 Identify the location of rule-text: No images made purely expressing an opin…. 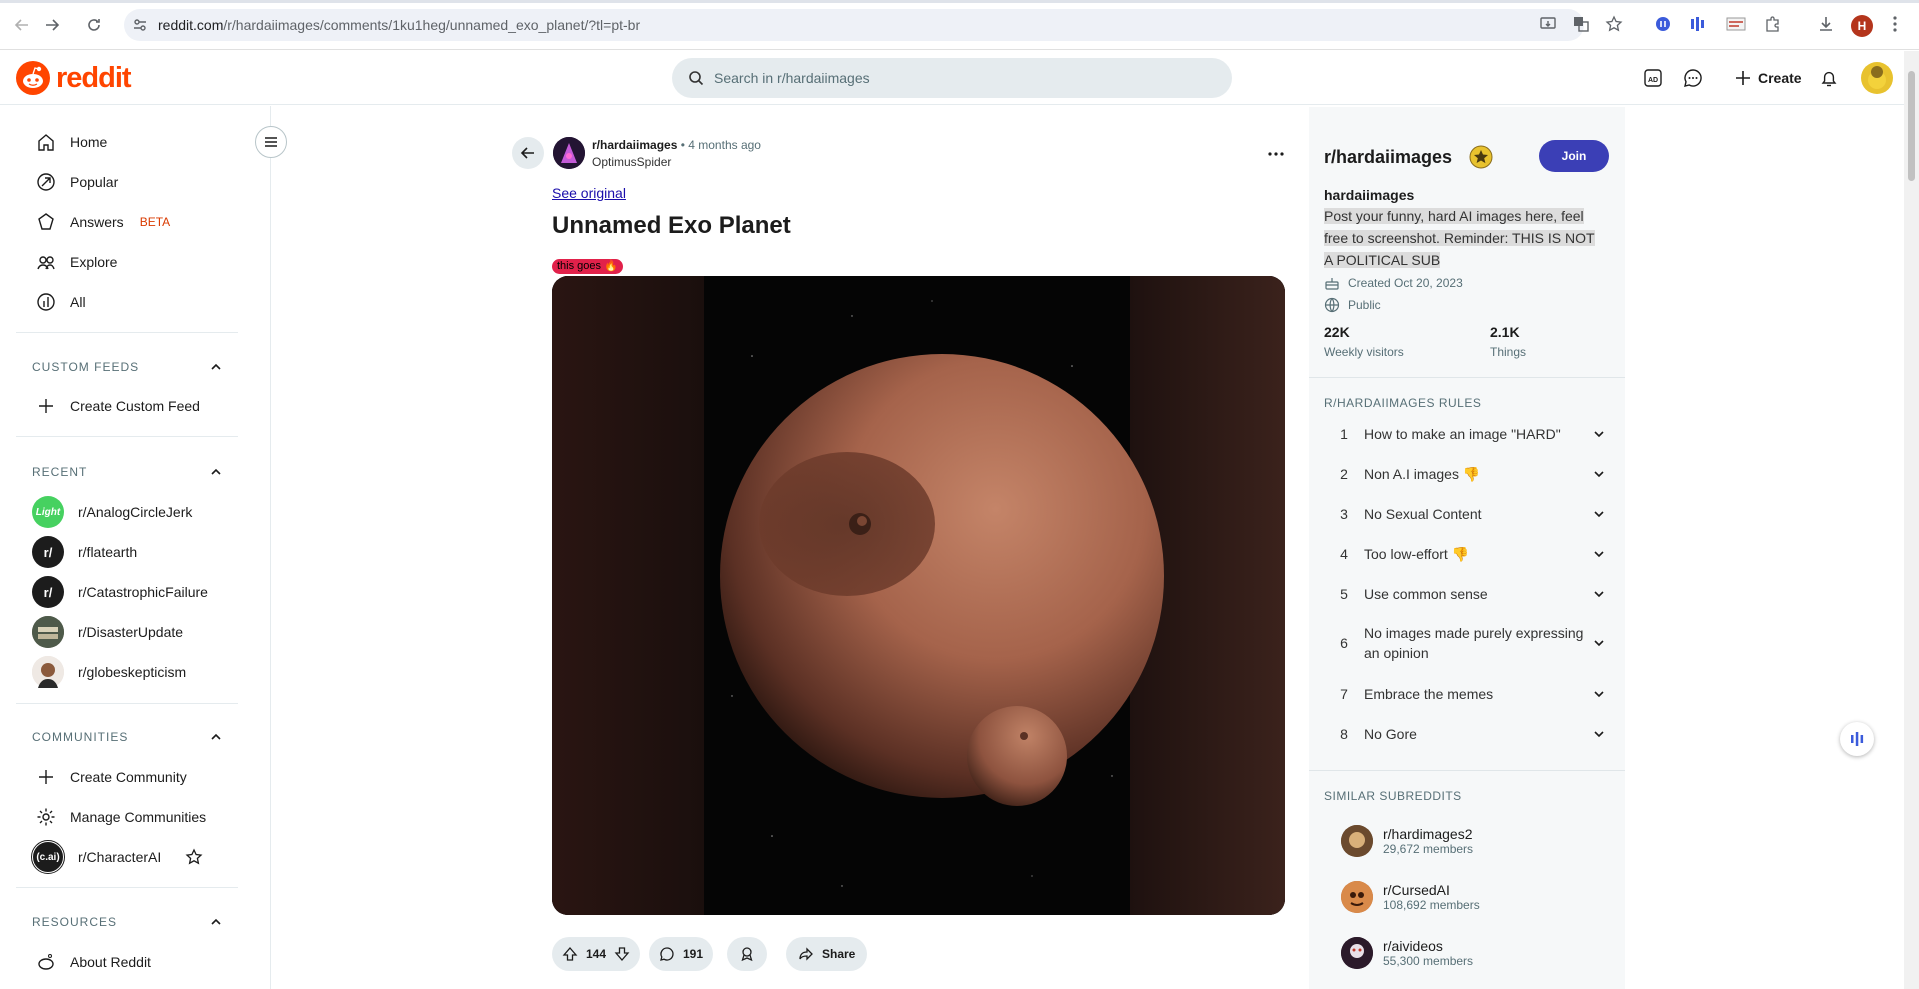
(1474, 643).